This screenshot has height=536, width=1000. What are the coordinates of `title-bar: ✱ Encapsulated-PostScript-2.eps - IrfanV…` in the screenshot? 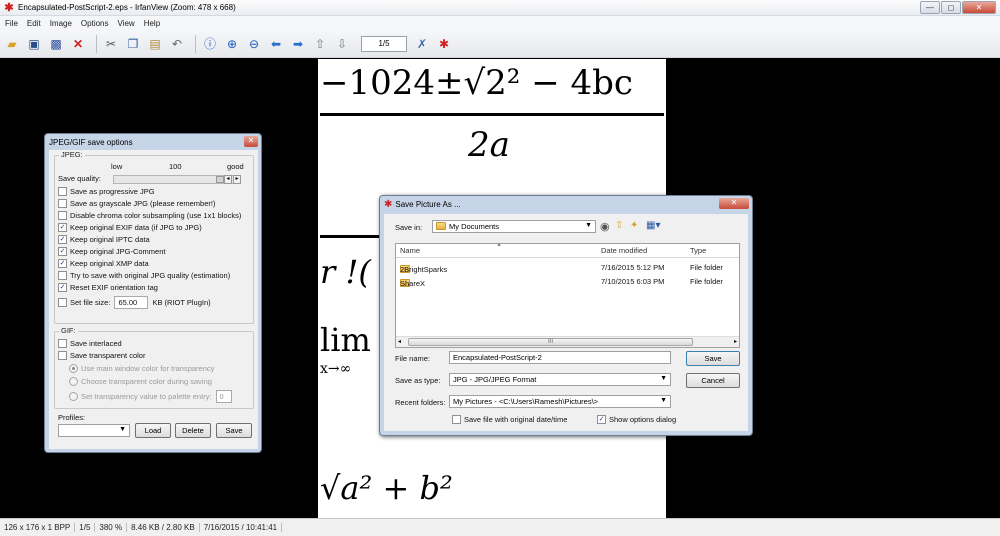 It's located at (500, 8).